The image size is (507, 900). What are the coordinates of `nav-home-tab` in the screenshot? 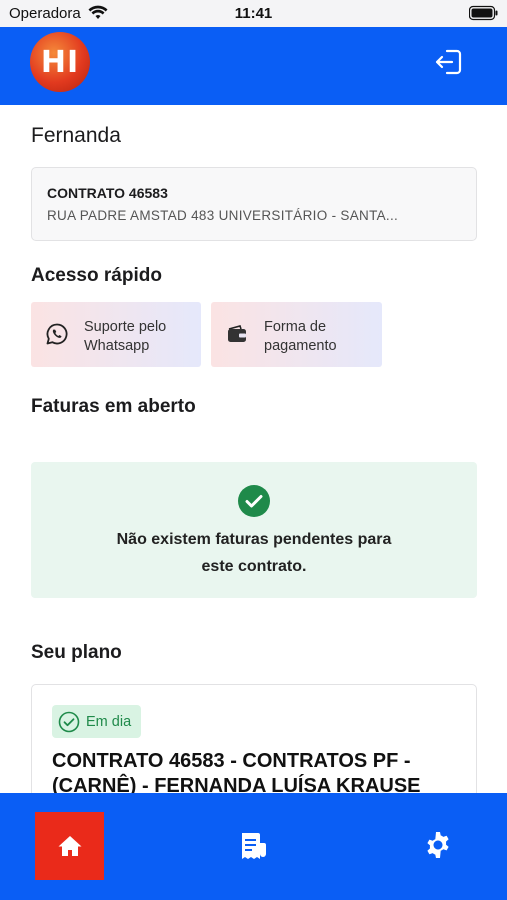 It's located at (69, 846).